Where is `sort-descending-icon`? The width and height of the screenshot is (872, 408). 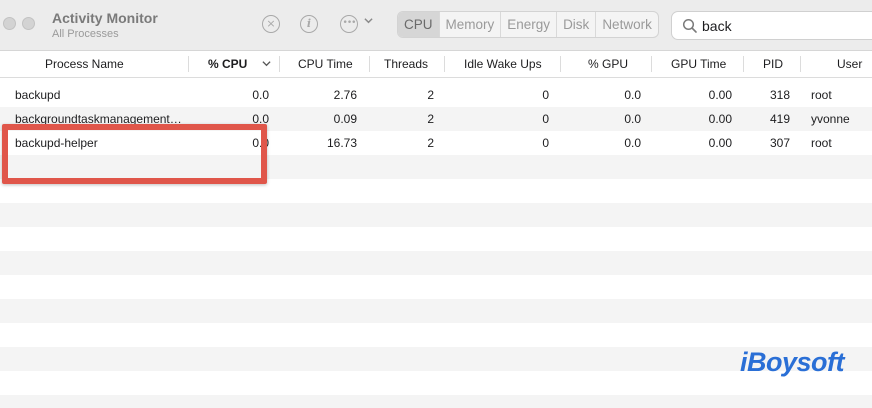
sort-descending-icon is located at coordinates (266, 63).